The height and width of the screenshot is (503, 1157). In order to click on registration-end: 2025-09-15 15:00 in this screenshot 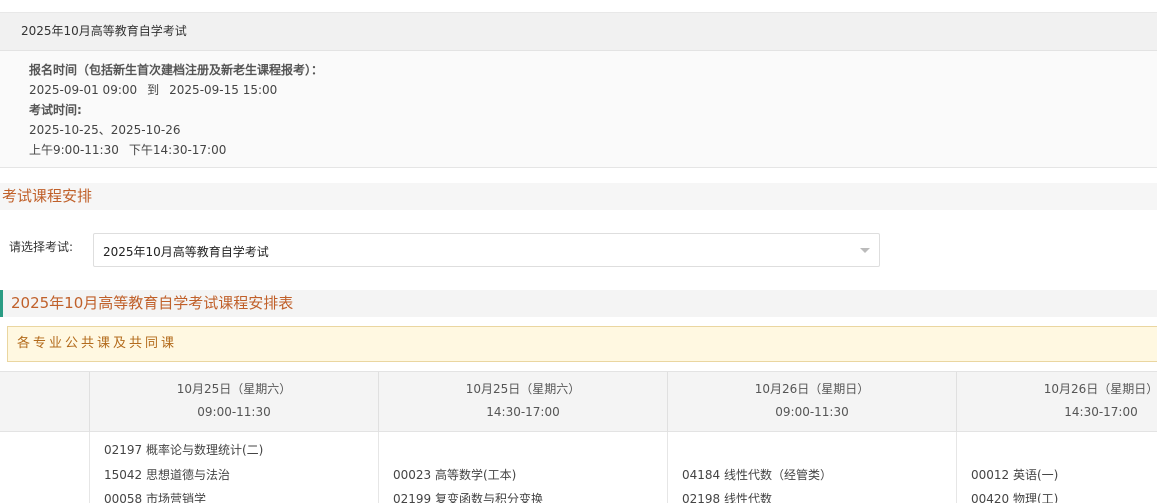, I will do `click(223, 90)`.